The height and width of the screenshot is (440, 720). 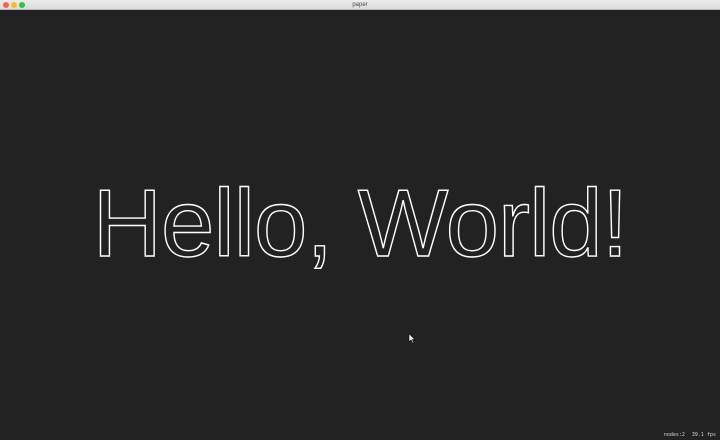 I want to click on node-count: nodes:2, so click(x=674, y=435).